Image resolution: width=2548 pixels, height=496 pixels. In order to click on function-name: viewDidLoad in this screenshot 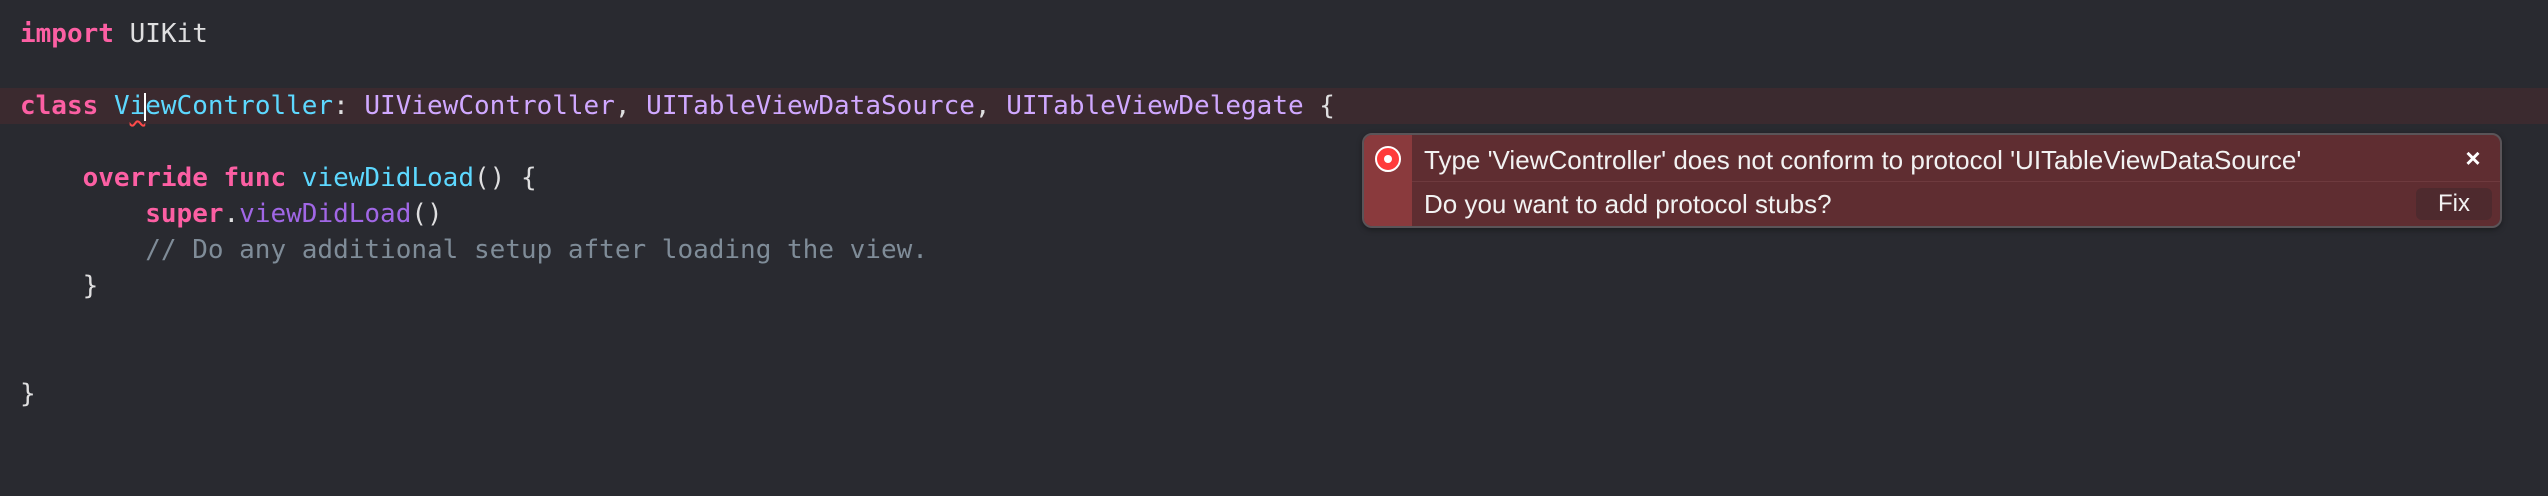, I will do `click(387, 178)`.